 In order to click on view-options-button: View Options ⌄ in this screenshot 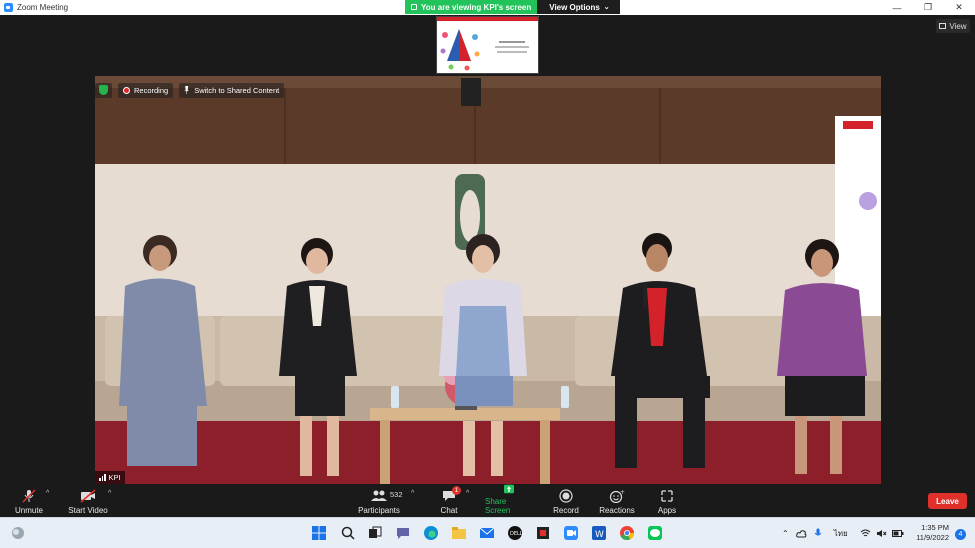, I will do `click(578, 7)`.